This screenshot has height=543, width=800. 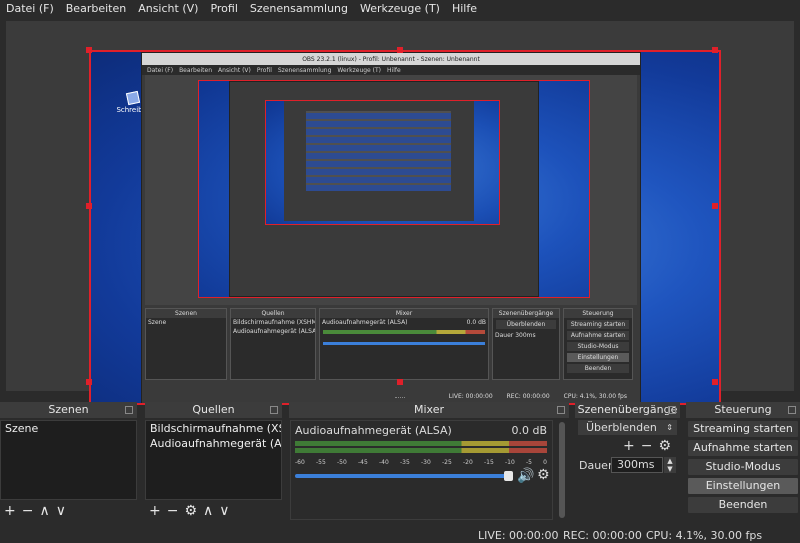 What do you see at coordinates (400, 398) in the screenshot?
I see `dock-splitter` at bounding box center [400, 398].